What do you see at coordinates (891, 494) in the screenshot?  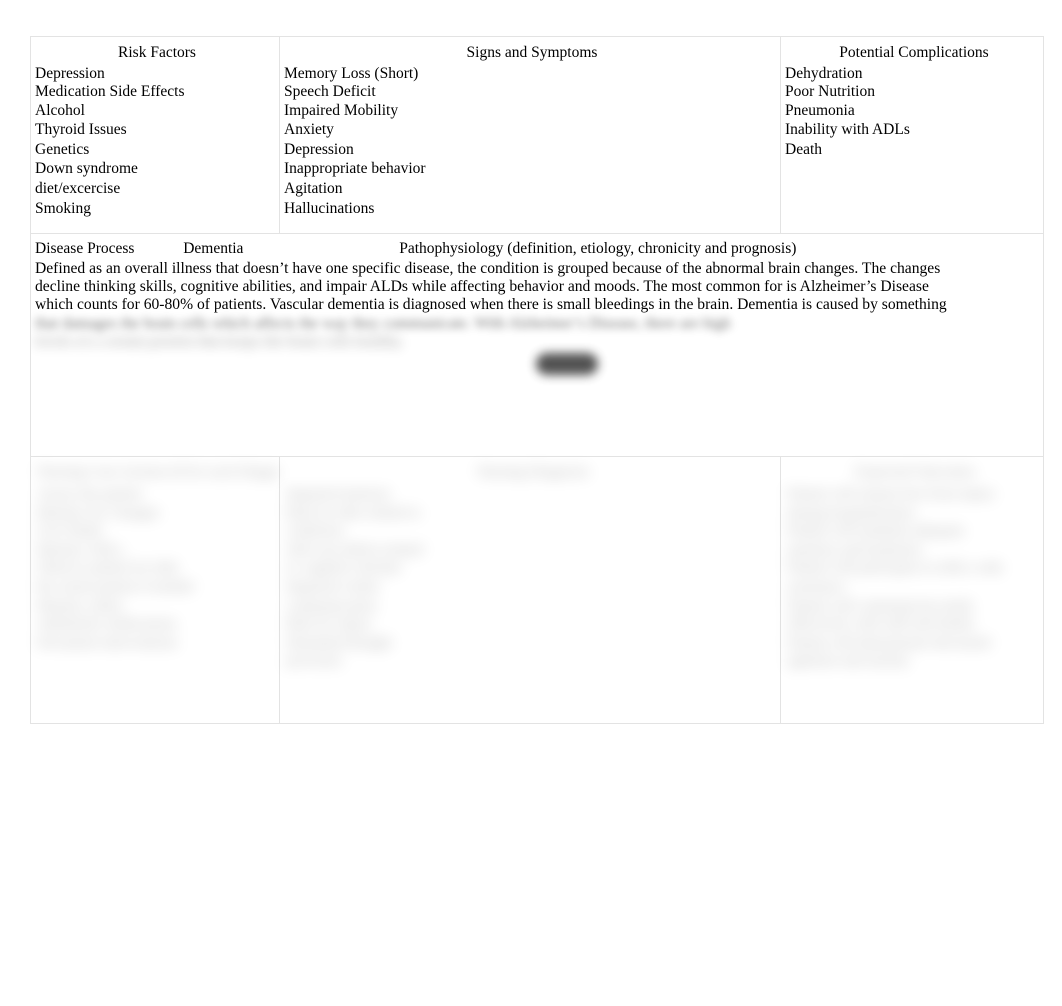 I see `expected-outcome-item: Patient will remain free from injury` at bounding box center [891, 494].